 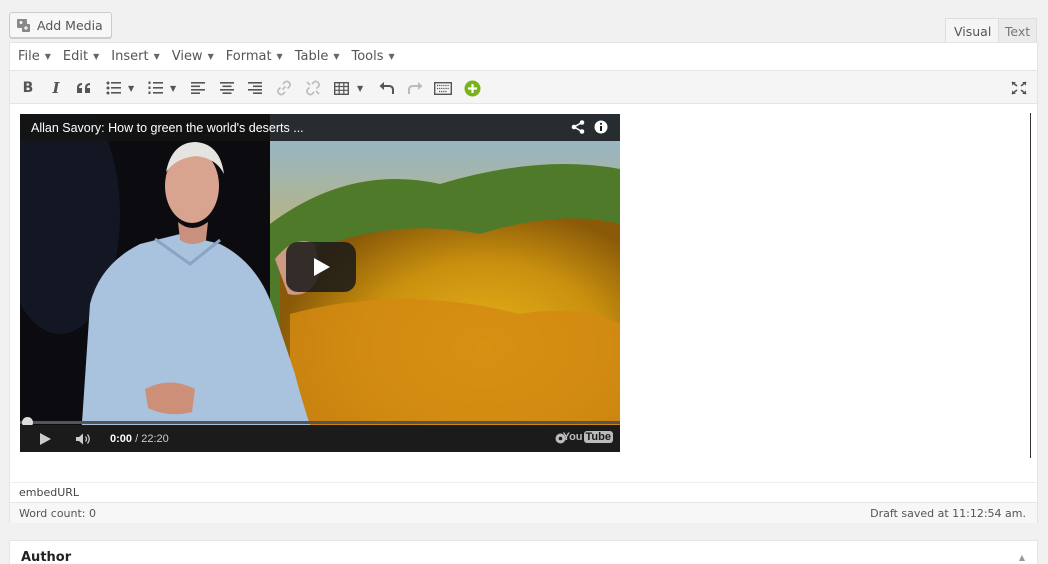 I want to click on bold-button: B, so click(x=28, y=88).